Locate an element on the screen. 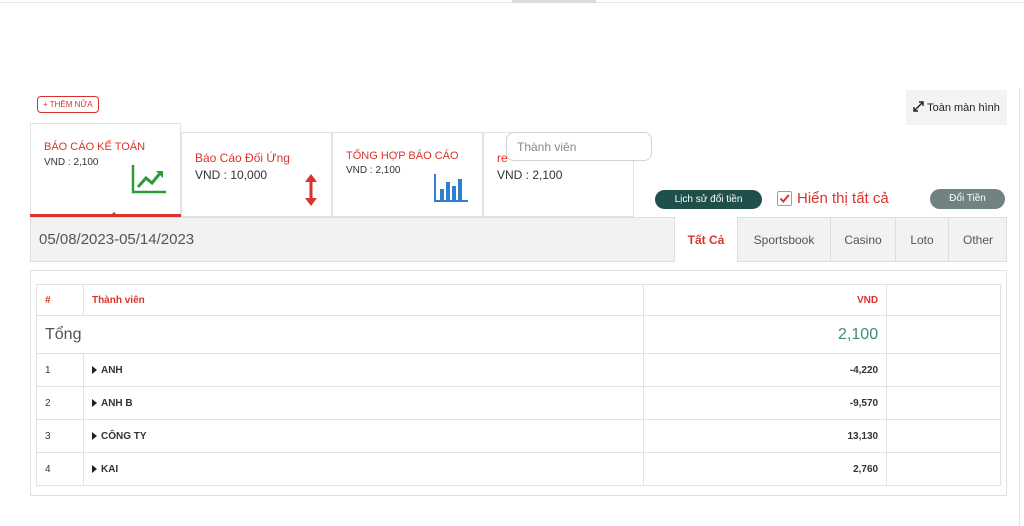  row-index: 2 is located at coordinates (60, 403).